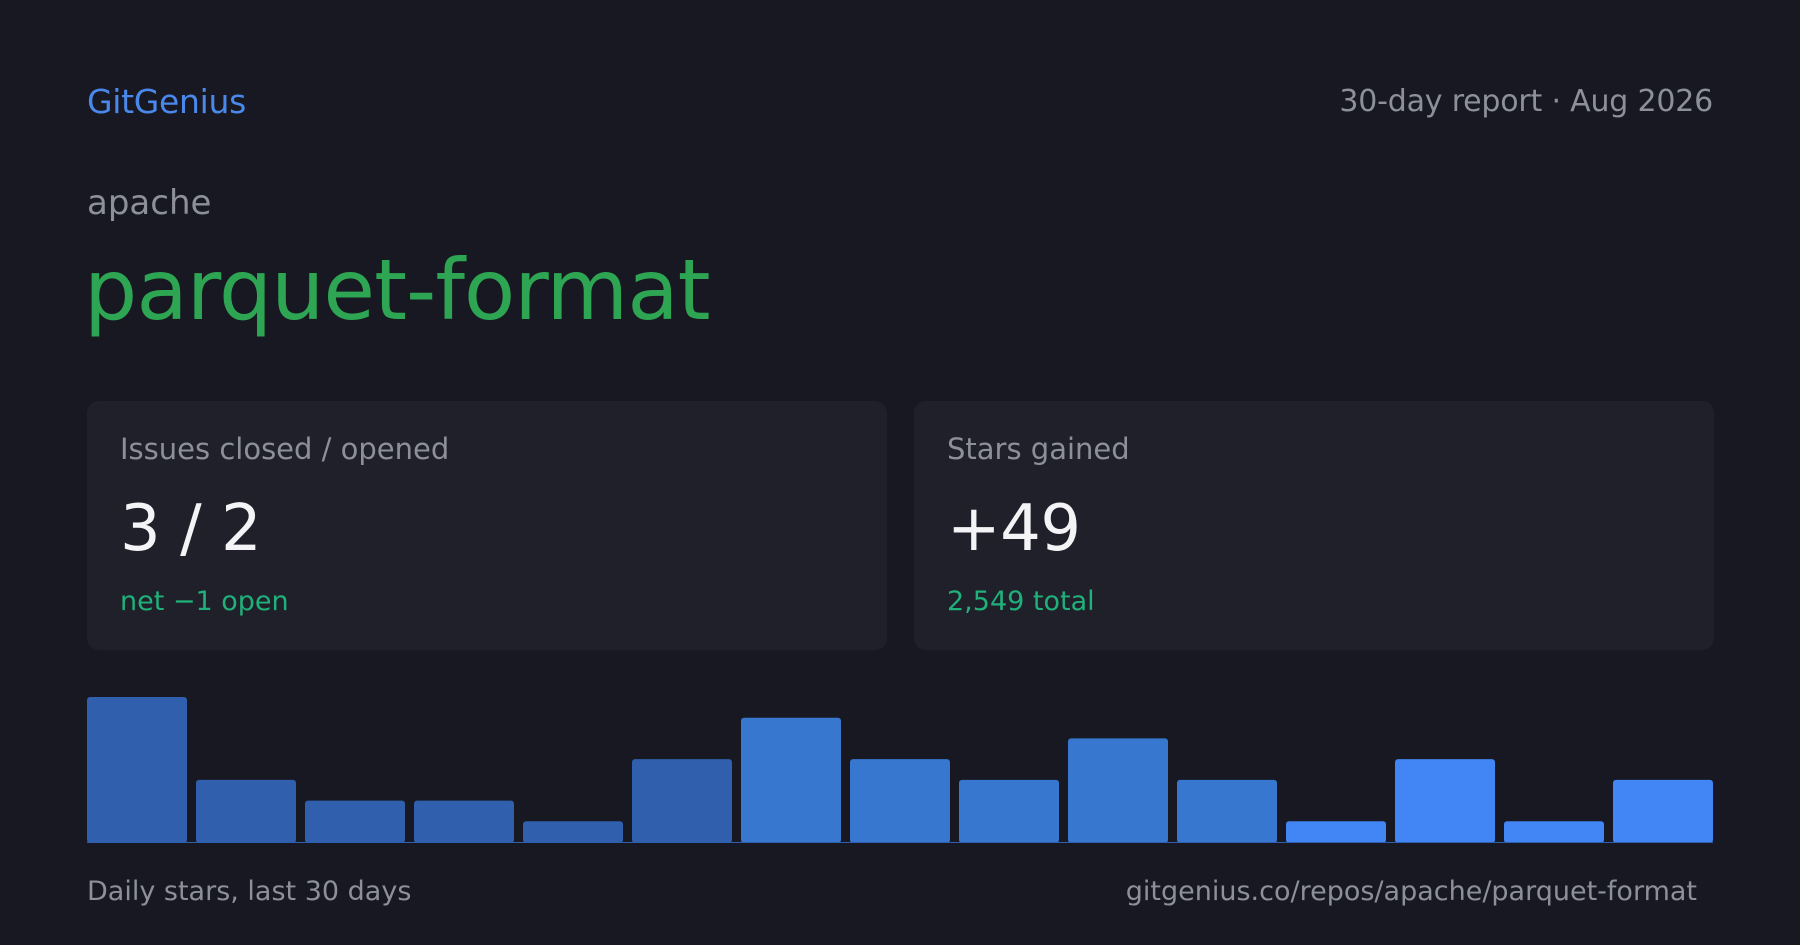 The height and width of the screenshot is (945, 1800). Describe the element at coordinates (487, 525) in the screenshot. I see `issues-card: Issues closed / opened 3 / 2 net −1 open` at that location.